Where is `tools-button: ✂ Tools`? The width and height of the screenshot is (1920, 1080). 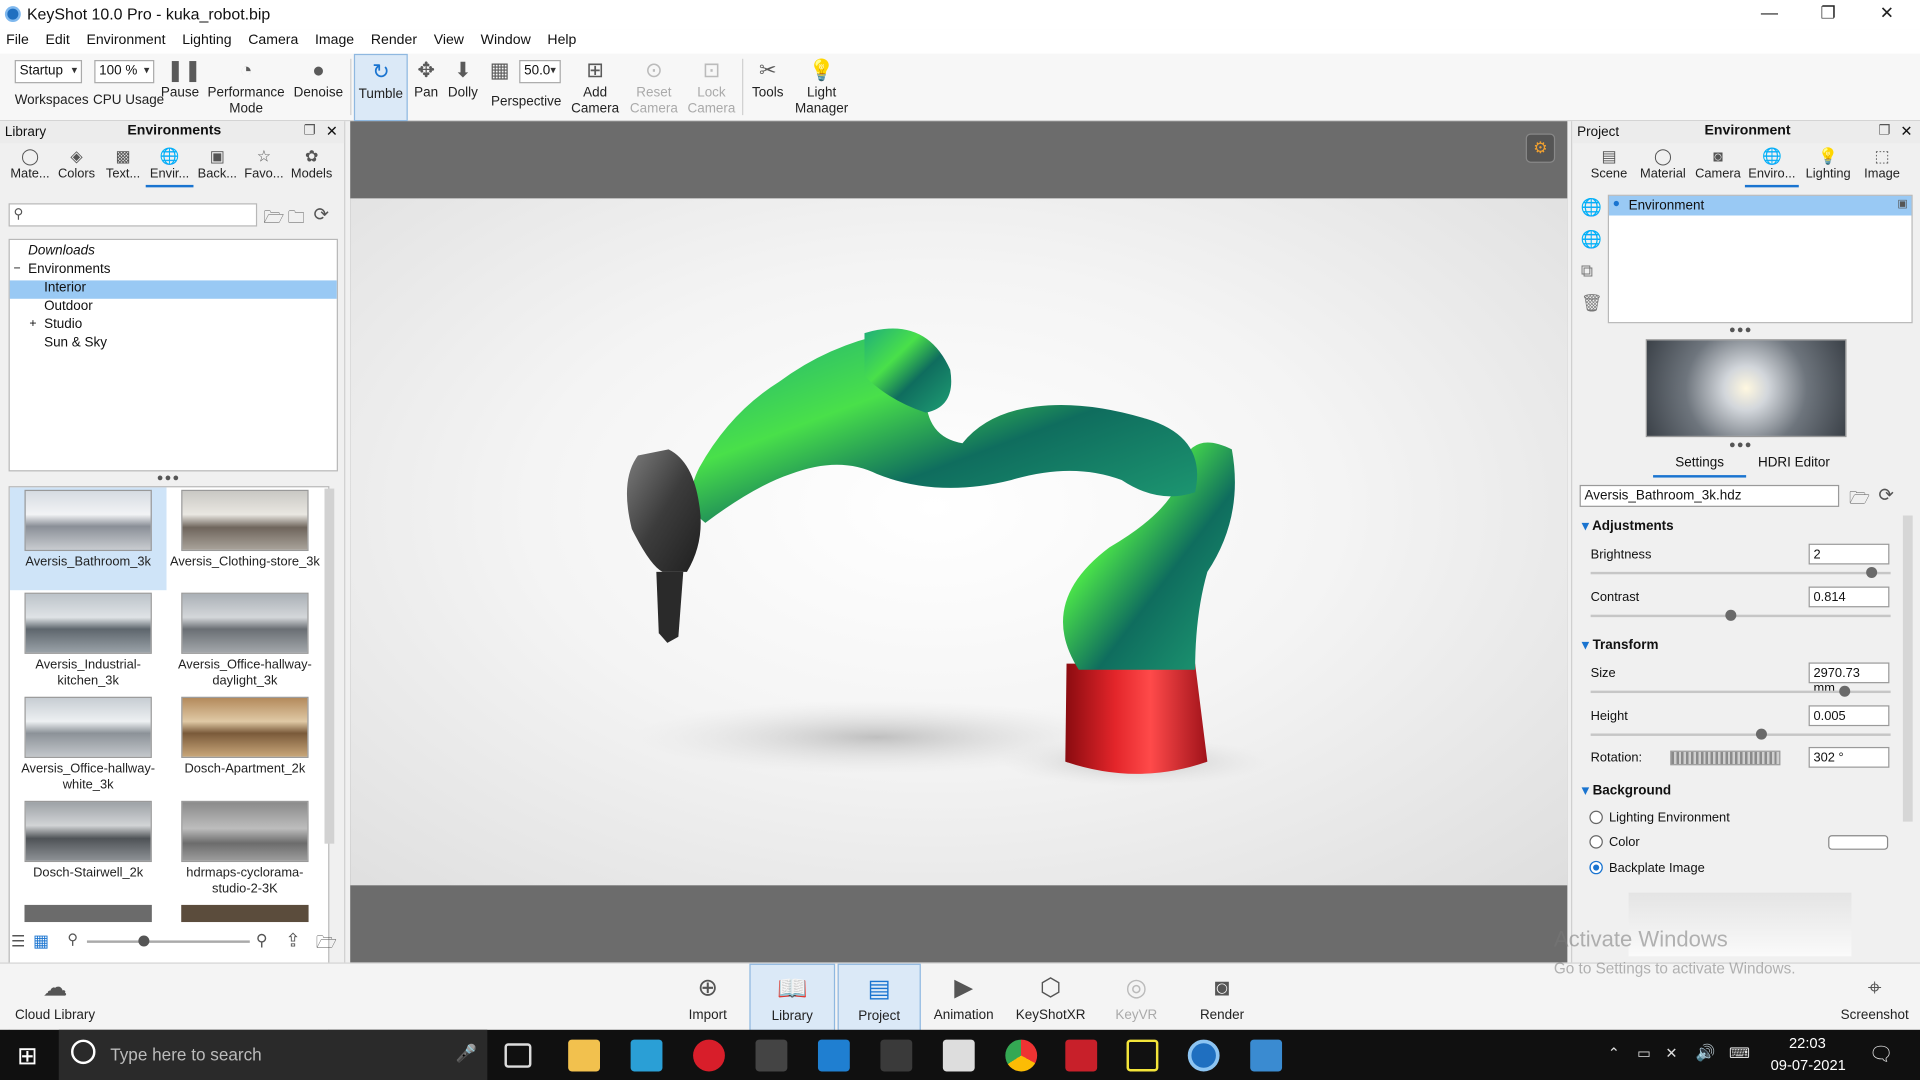
tools-button: ✂ Tools is located at coordinates (768, 87).